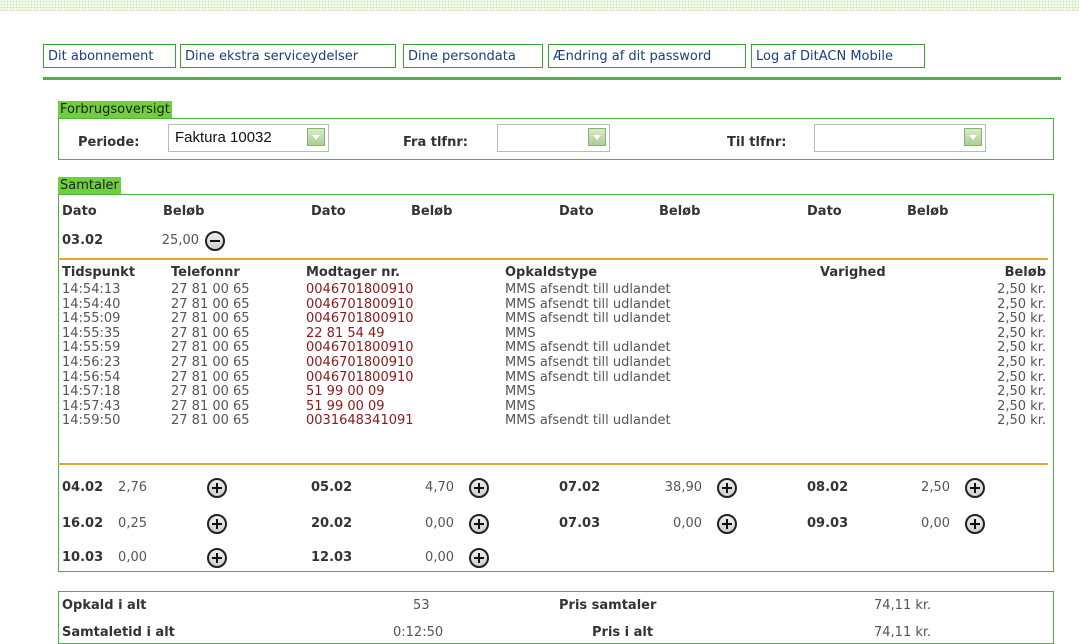 The height and width of the screenshot is (644, 1079). What do you see at coordinates (421, 605) in the screenshot?
I see `opkald-value: 53` at bounding box center [421, 605].